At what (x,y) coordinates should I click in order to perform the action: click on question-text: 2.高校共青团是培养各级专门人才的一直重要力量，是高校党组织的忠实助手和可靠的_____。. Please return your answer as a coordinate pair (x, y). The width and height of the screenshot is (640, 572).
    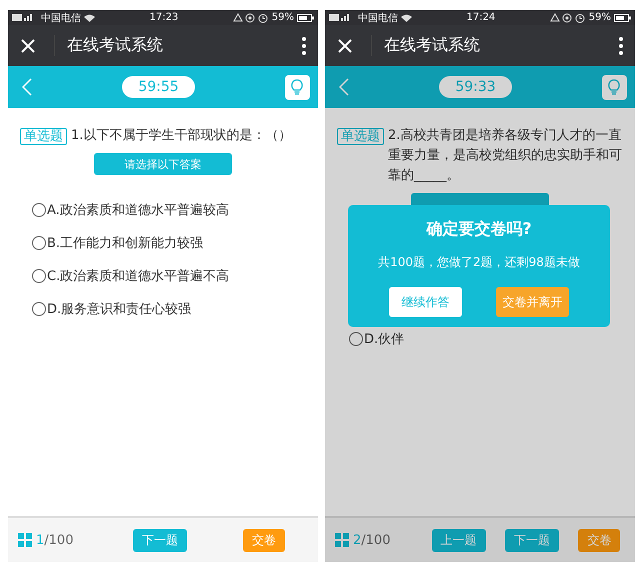
    Looking at the image, I should click on (505, 156).